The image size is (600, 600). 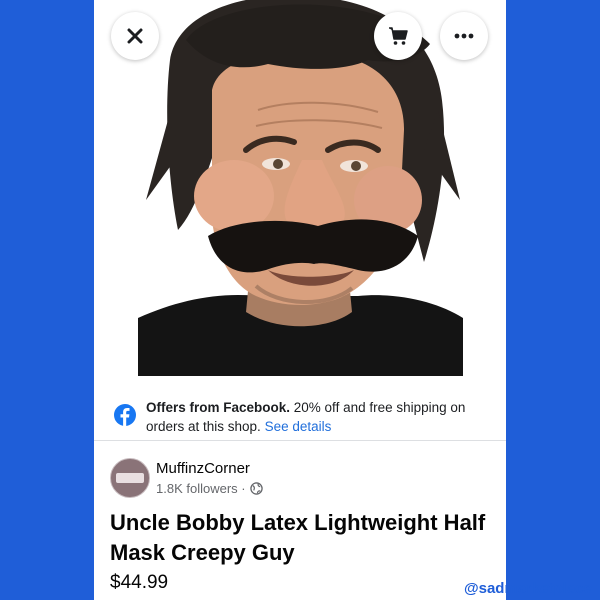 I want to click on avatar-logo, so click(x=130, y=478).